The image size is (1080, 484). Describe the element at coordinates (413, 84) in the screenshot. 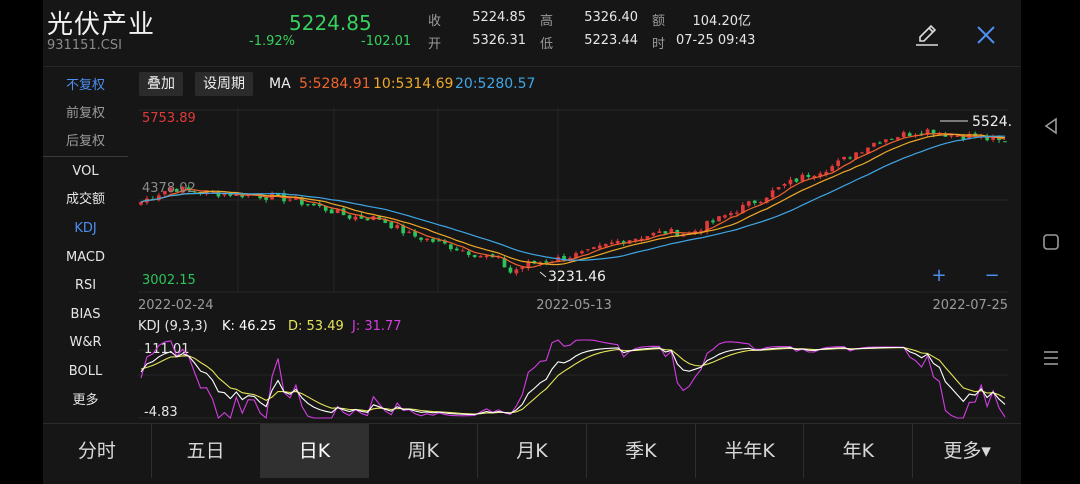

I see `ma10-value: 10:5314.69` at that location.